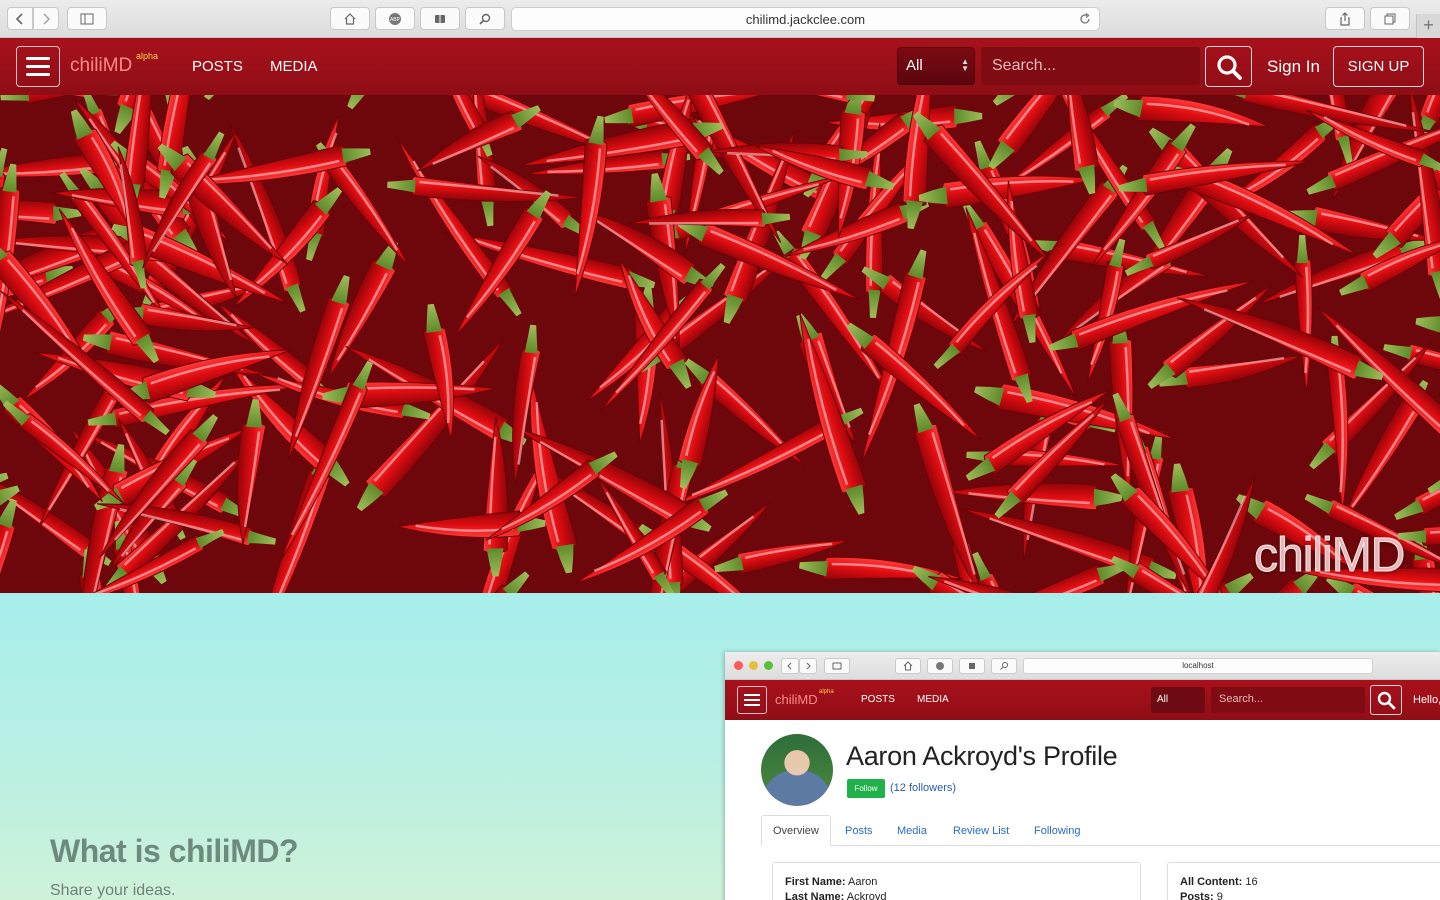  Describe the element at coordinates (878, 699) in the screenshot. I see `screenshot-nav-posts: POSTS` at that location.